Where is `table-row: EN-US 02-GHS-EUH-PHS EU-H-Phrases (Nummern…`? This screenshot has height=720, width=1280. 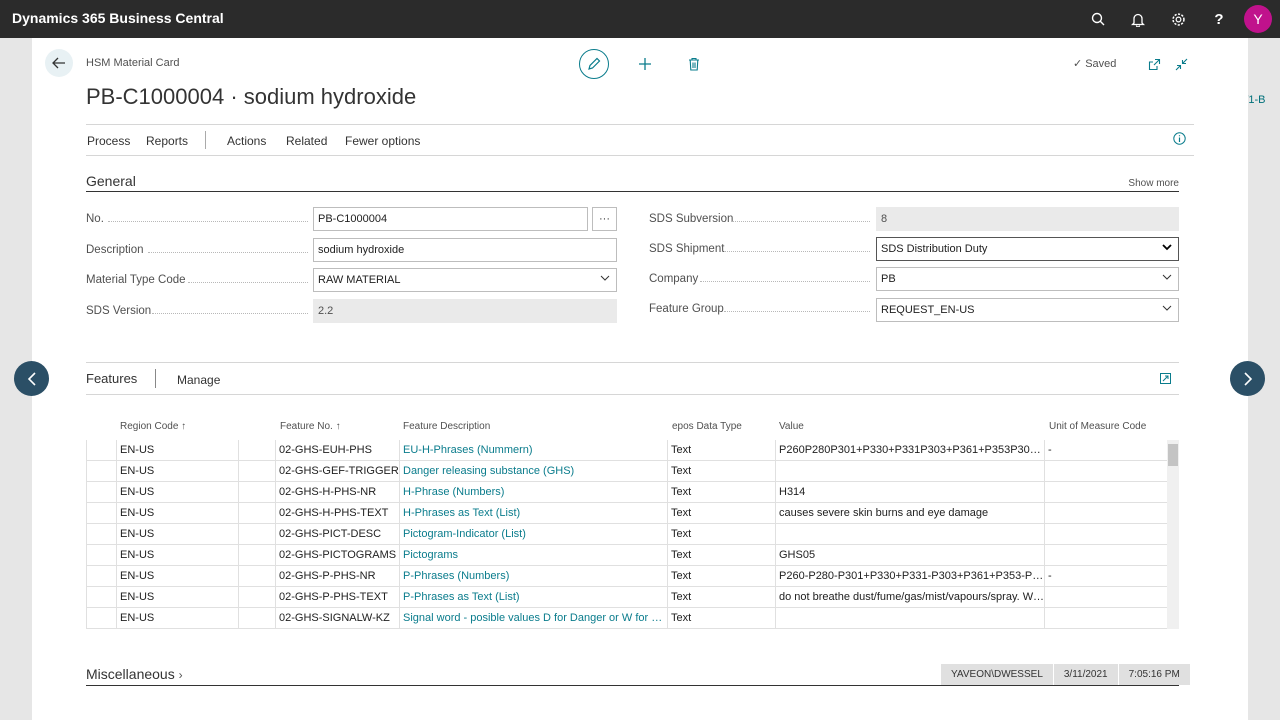
table-row: EN-US 02-GHS-EUH-PHS EU-H-Phrases (Nummern… is located at coordinates (626, 450).